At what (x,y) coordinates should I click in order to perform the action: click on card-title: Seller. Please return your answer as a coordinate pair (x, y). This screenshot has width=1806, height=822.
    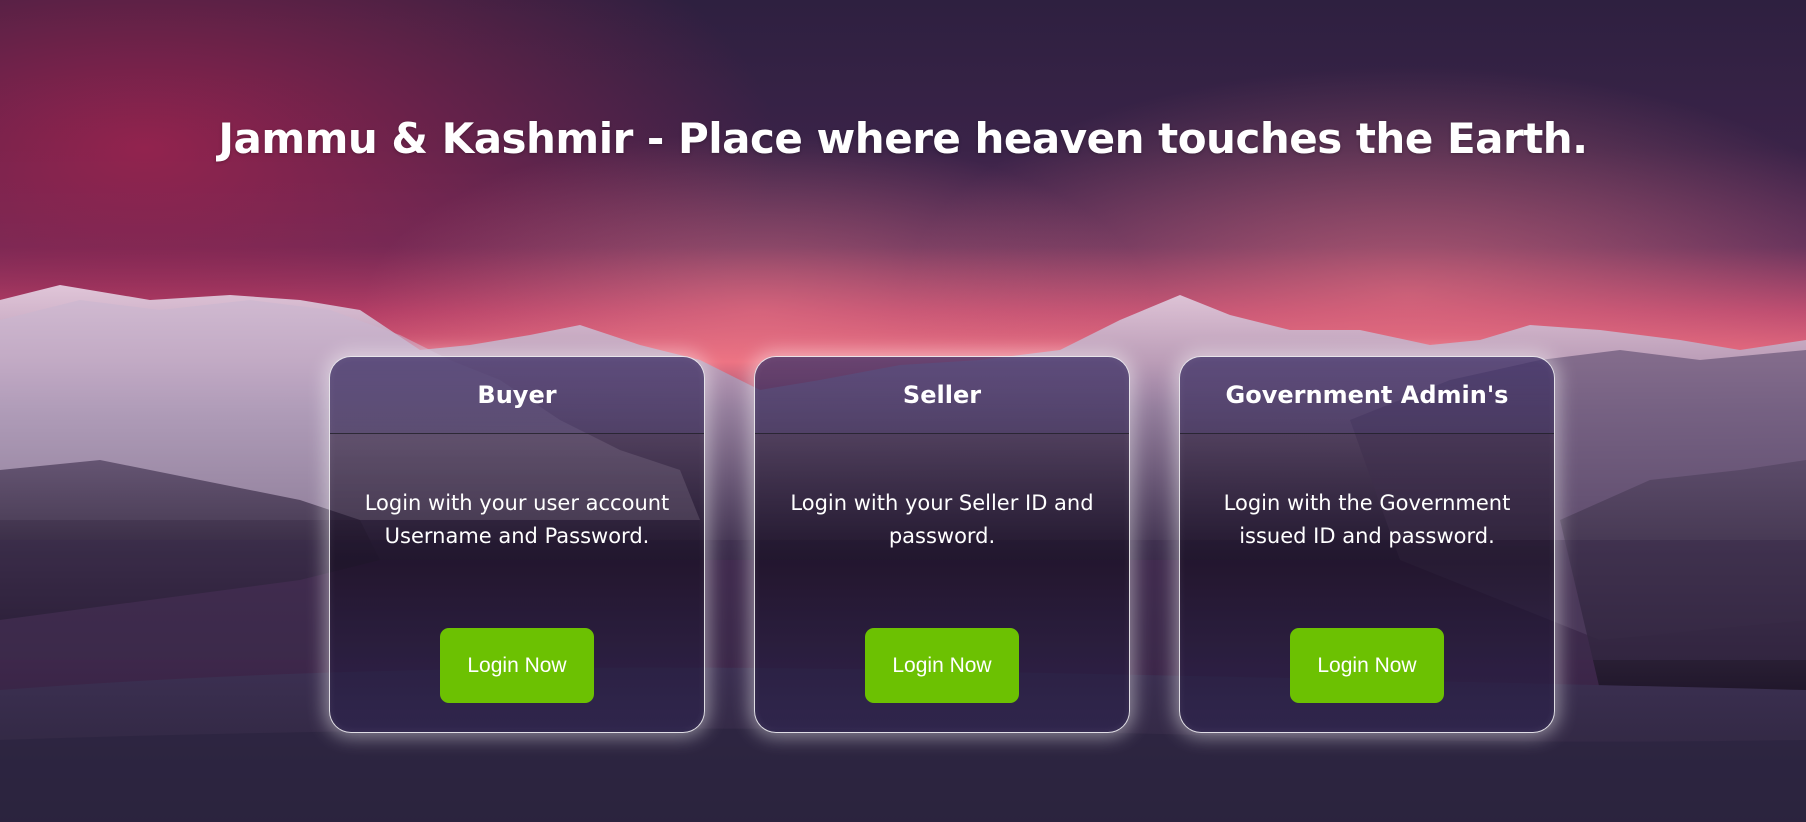
    Looking at the image, I should click on (942, 395).